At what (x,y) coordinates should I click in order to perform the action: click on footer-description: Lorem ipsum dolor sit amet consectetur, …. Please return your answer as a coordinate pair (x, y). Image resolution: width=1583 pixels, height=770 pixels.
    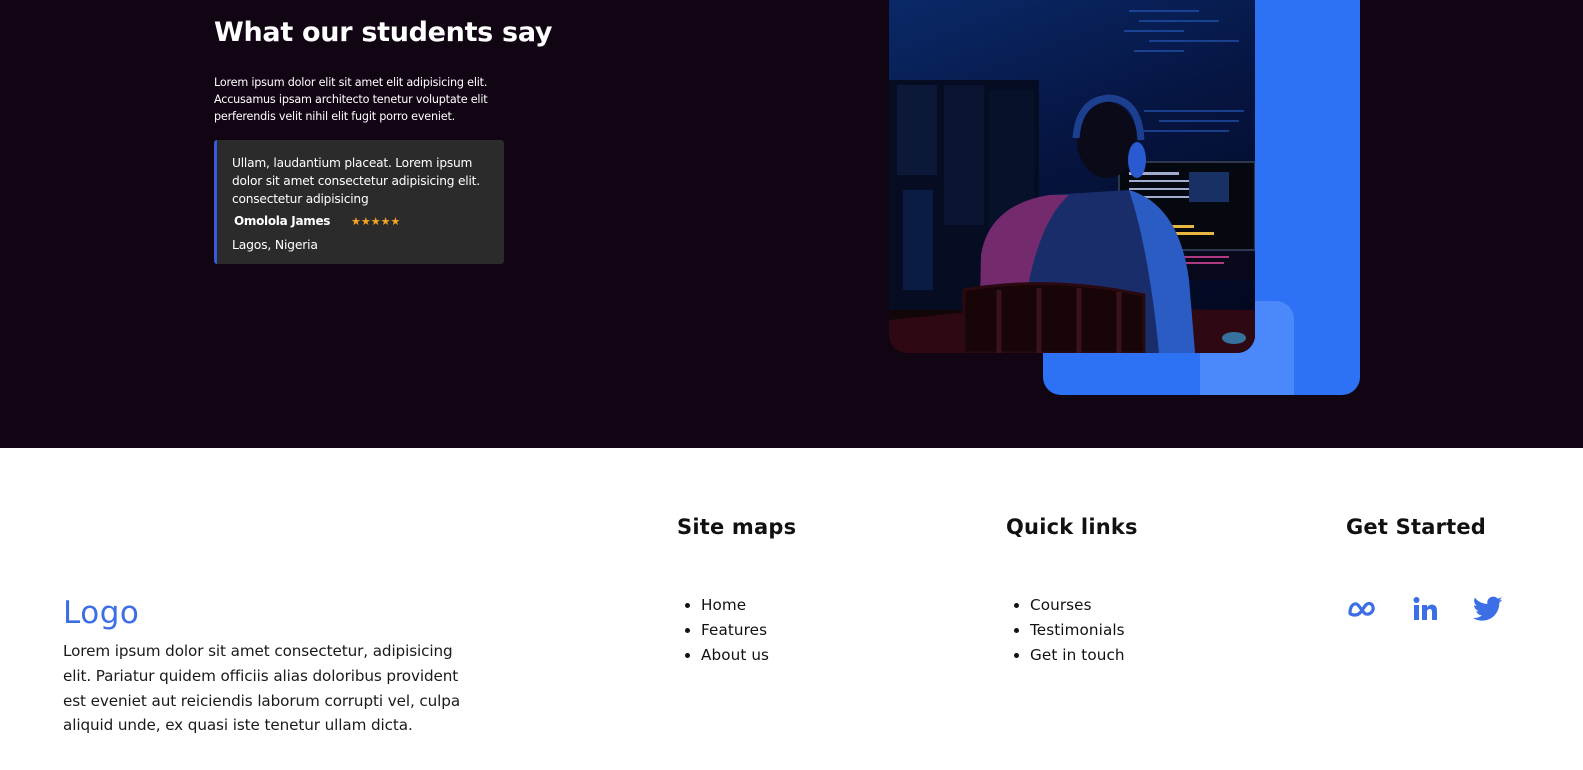
    Looking at the image, I should click on (262, 688).